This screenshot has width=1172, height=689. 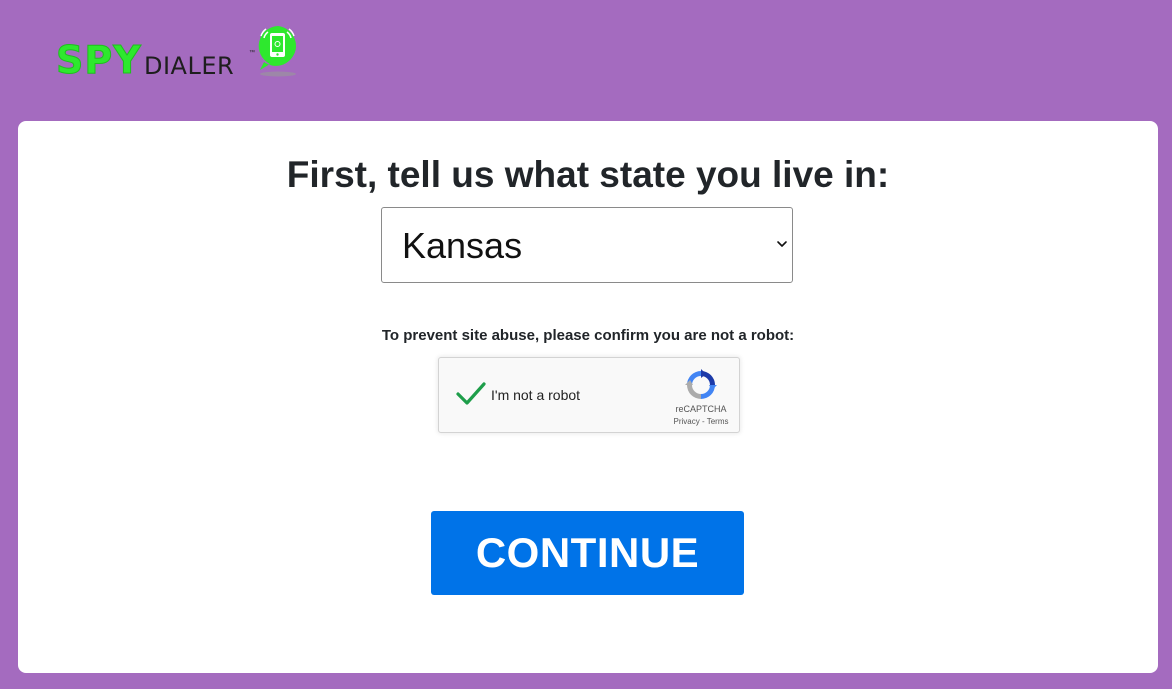 What do you see at coordinates (462, 245) in the screenshot?
I see `state-select-value: Kansas` at bounding box center [462, 245].